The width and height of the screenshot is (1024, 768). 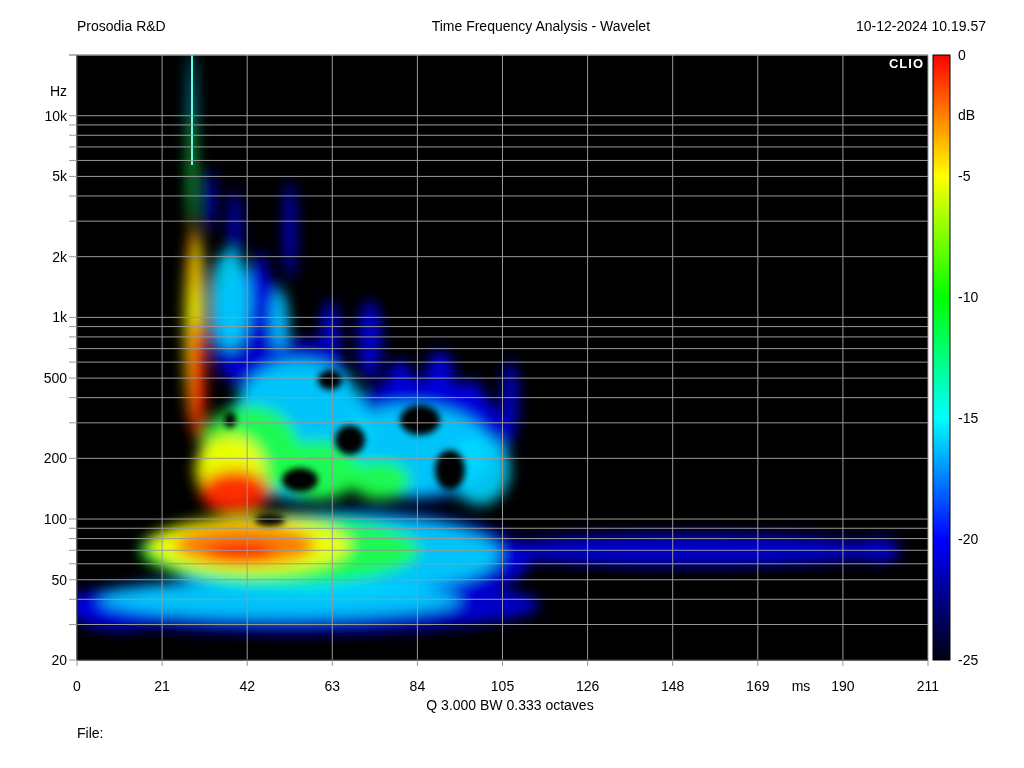 I want to click on x-tick-label: 126, so click(x=587, y=686).